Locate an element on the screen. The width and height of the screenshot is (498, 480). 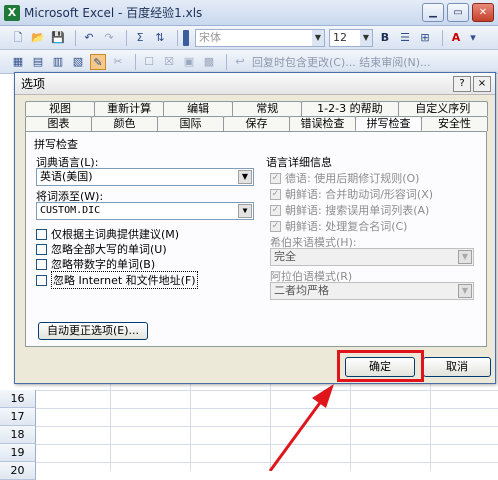
tab-spelling: 拼写检查 is located at coordinates (388, 123).